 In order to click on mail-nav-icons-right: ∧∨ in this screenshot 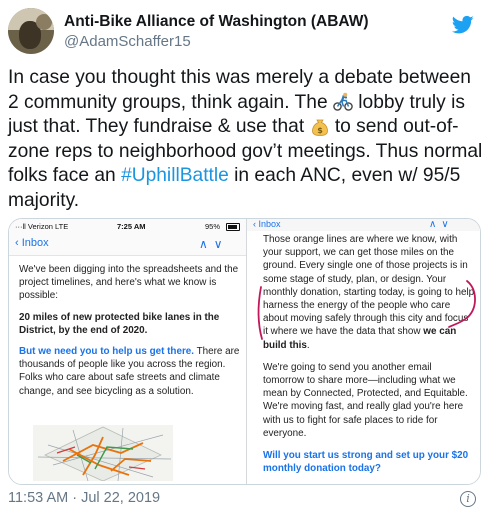, I will do `click(441, 224)`.